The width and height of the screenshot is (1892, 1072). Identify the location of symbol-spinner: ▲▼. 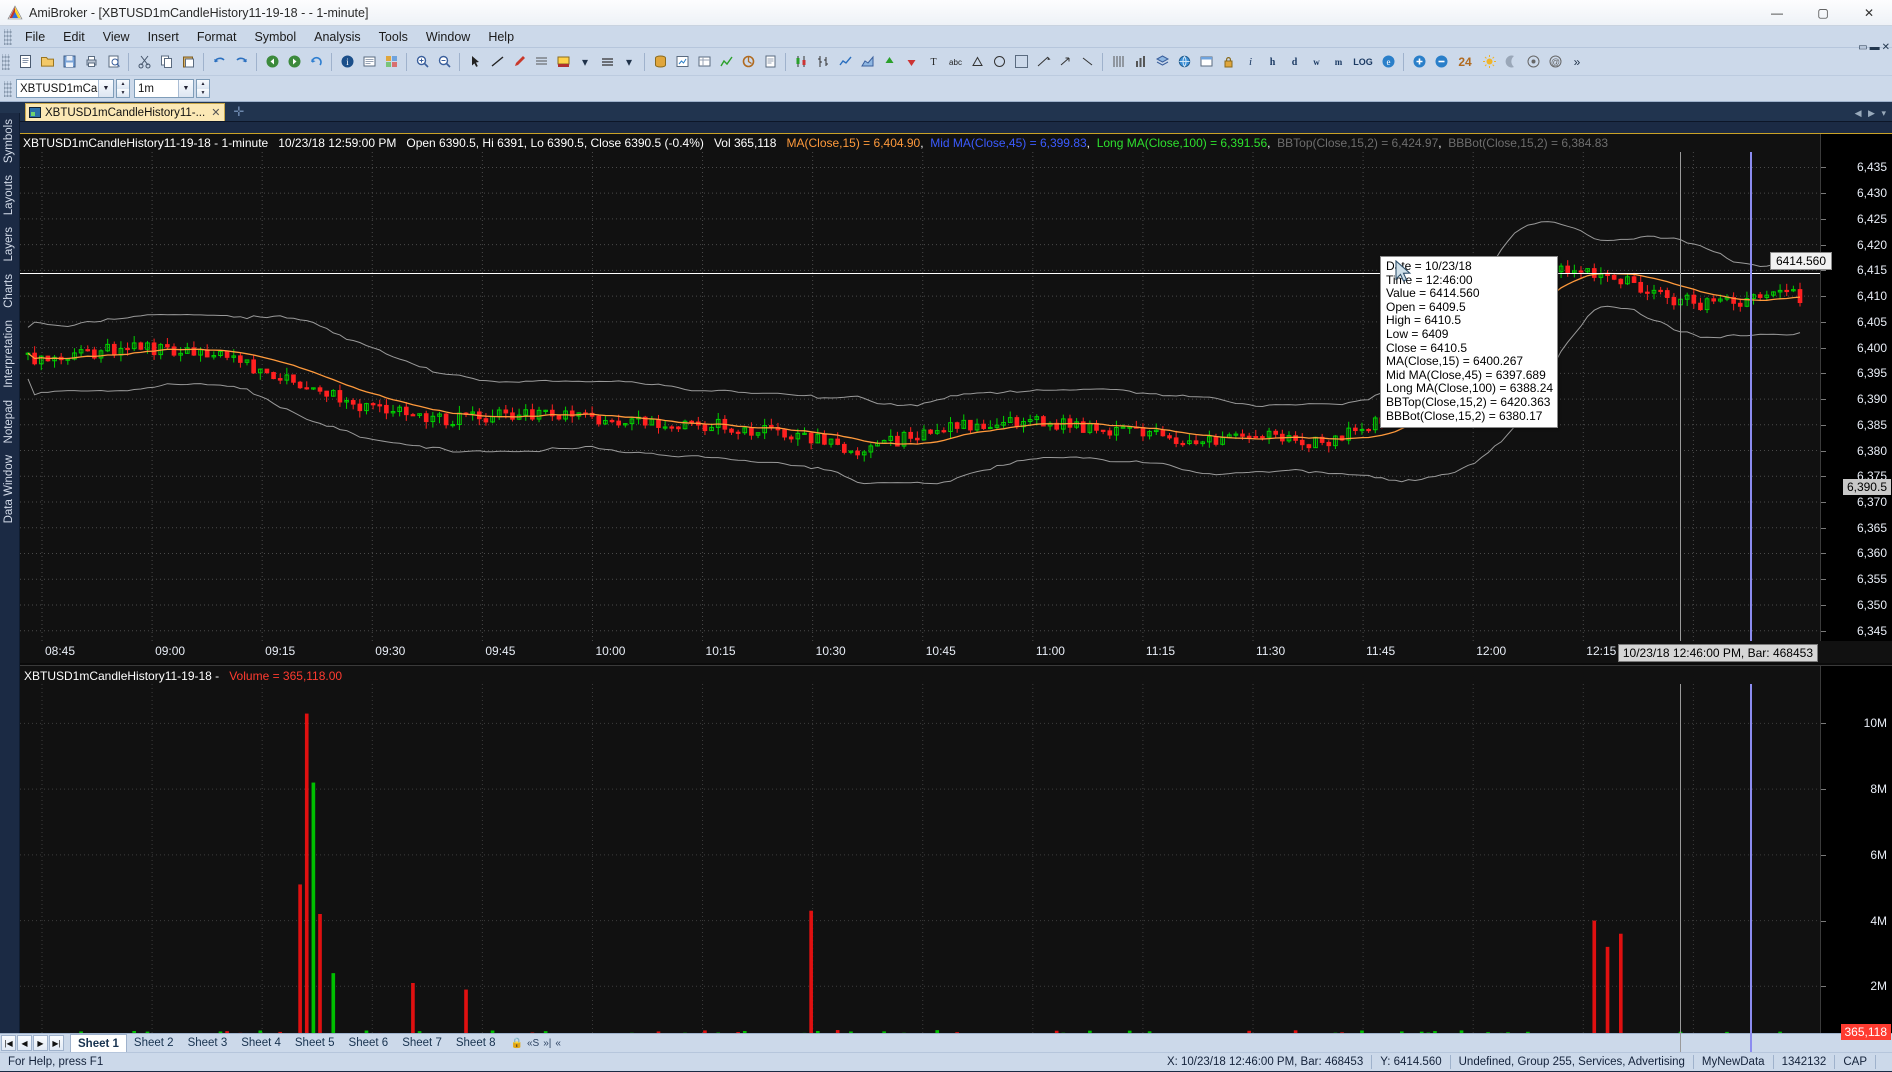
(123, 88).